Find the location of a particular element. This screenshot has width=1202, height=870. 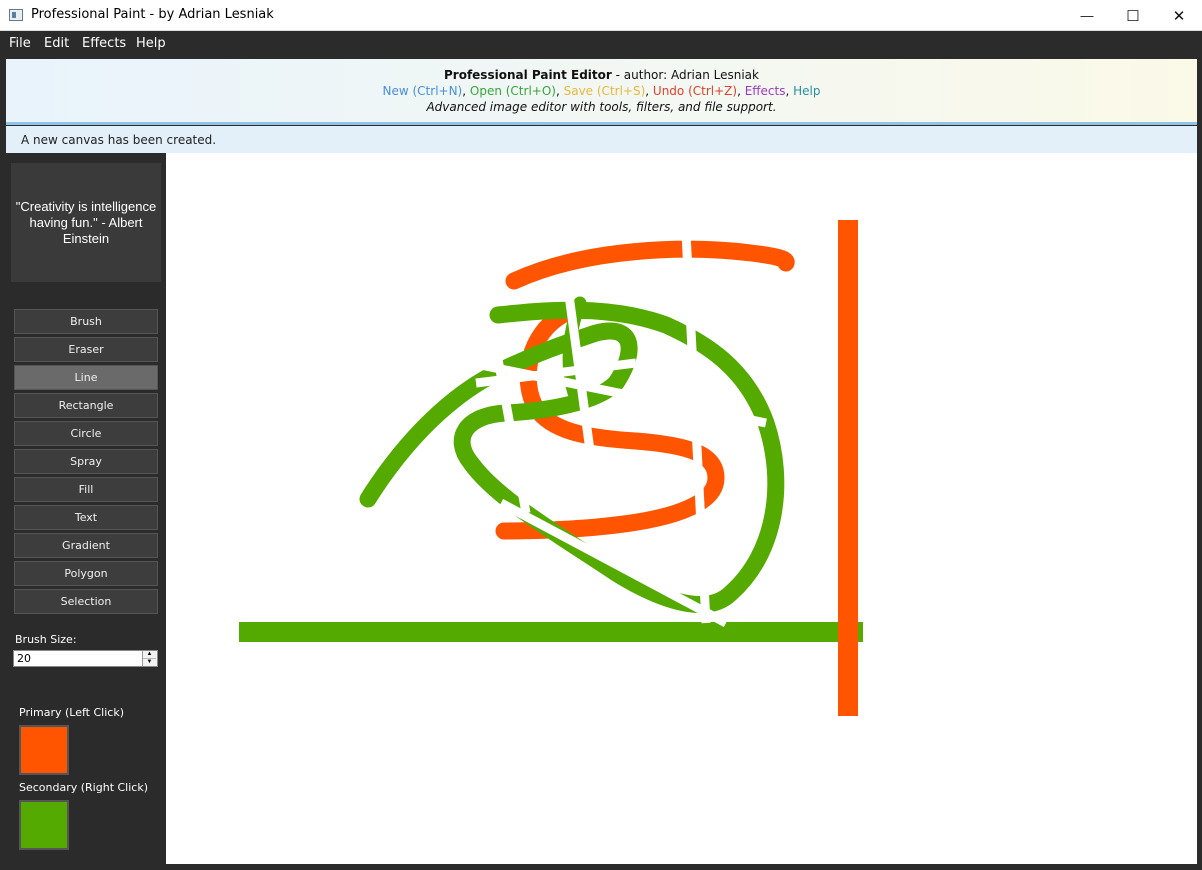

close-icon: ✕ is located at coordinates (1179, 16).